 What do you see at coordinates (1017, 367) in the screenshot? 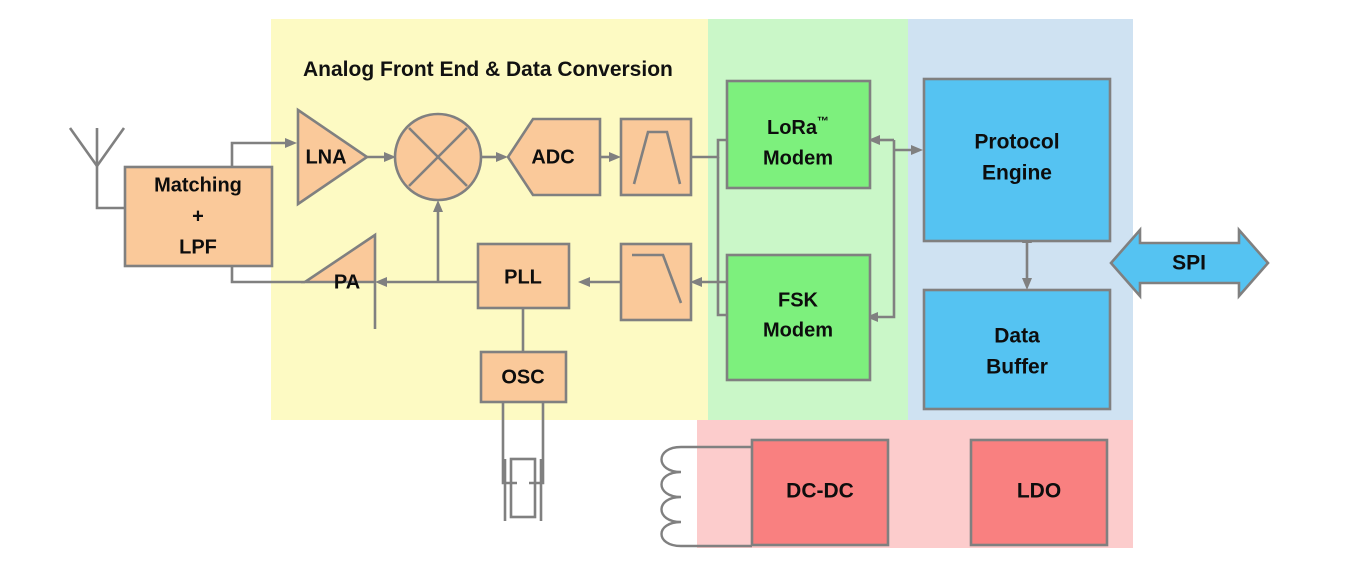
I see `block-data-buffer-label-2: Buffer` at bounding box center [1017, 367].